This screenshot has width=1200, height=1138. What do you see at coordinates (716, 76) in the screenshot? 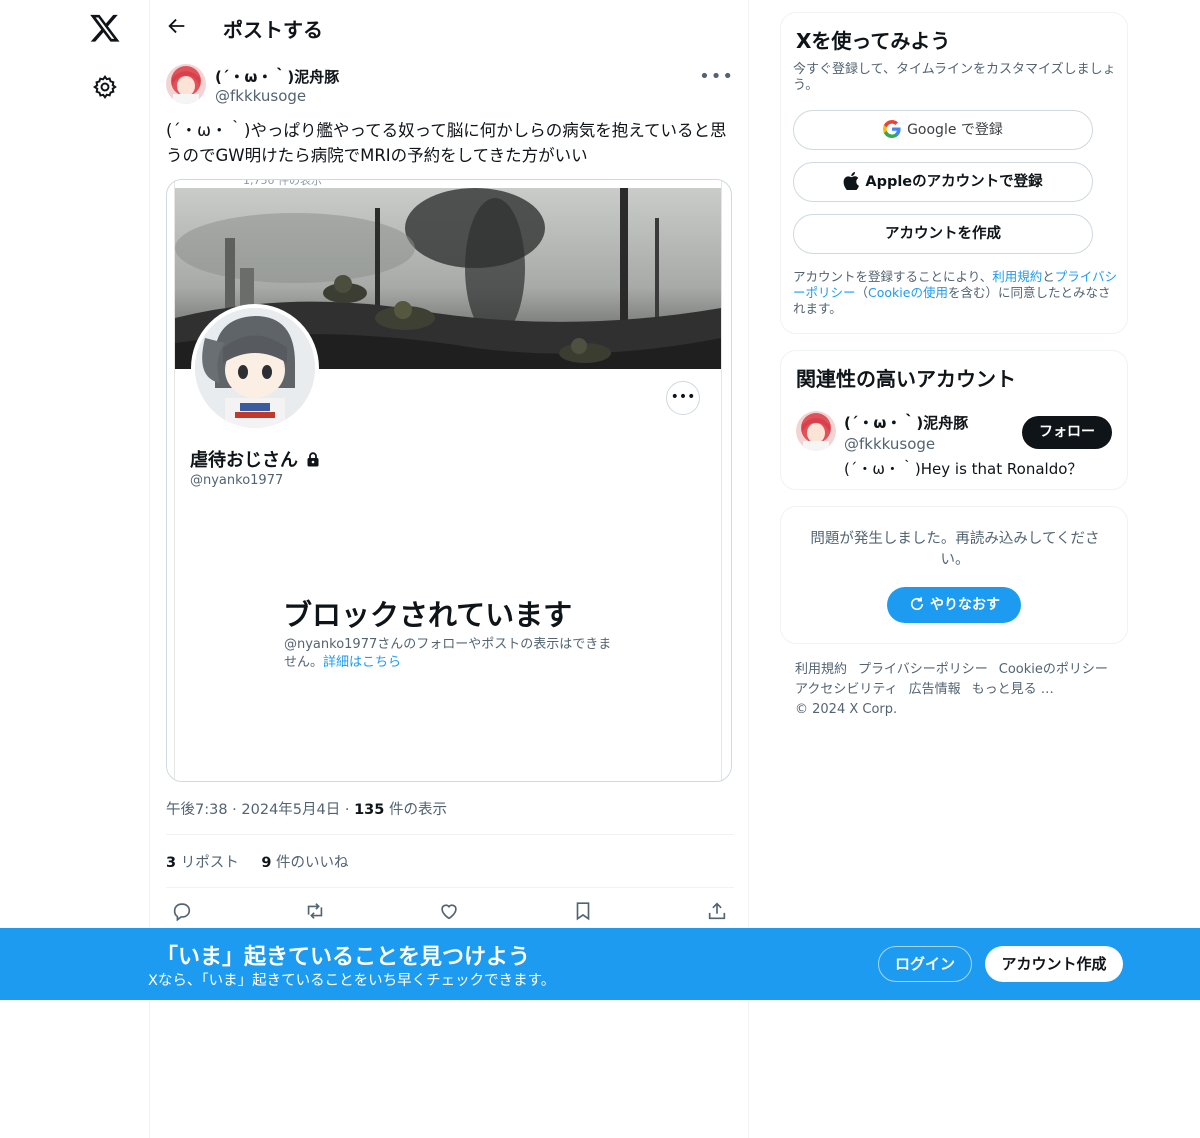
I see `more-options-icon: •••` at bounding box center [716, 76].